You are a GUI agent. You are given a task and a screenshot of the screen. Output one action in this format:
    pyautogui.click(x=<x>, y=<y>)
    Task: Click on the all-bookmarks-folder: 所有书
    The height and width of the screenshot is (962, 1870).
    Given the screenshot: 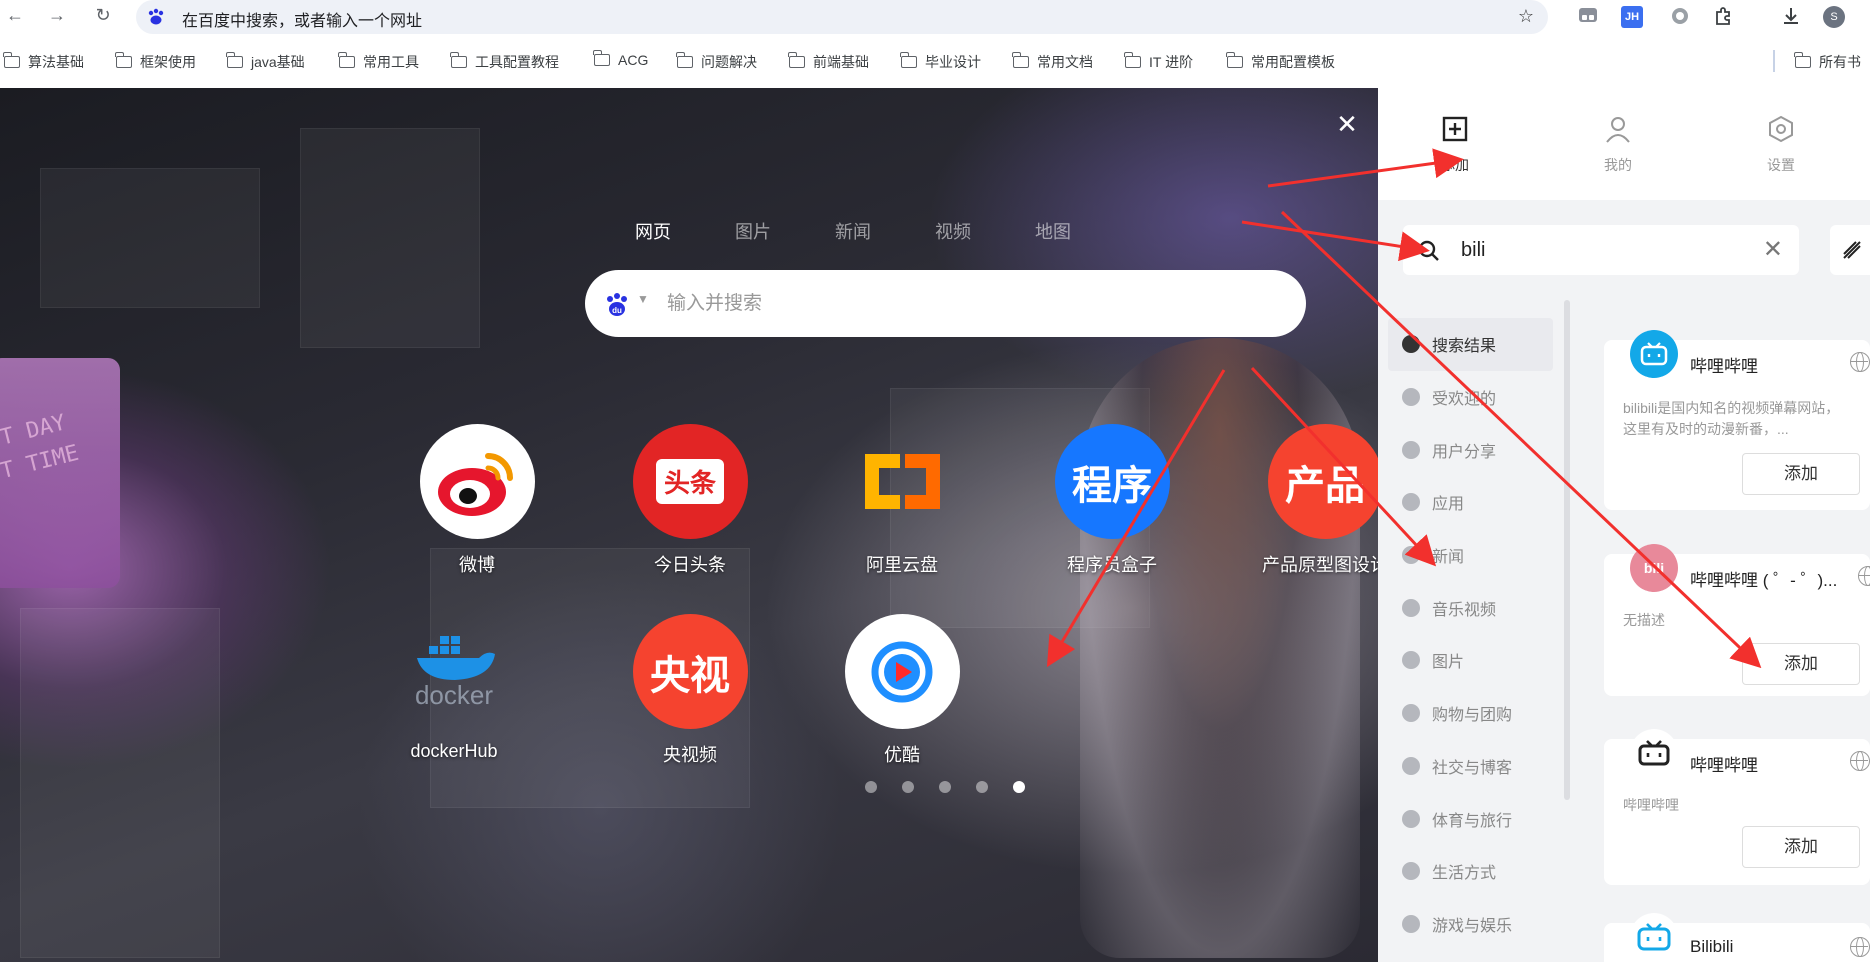 What is the action you would take?
    pyautogui.click(x=1827, y=62)
    